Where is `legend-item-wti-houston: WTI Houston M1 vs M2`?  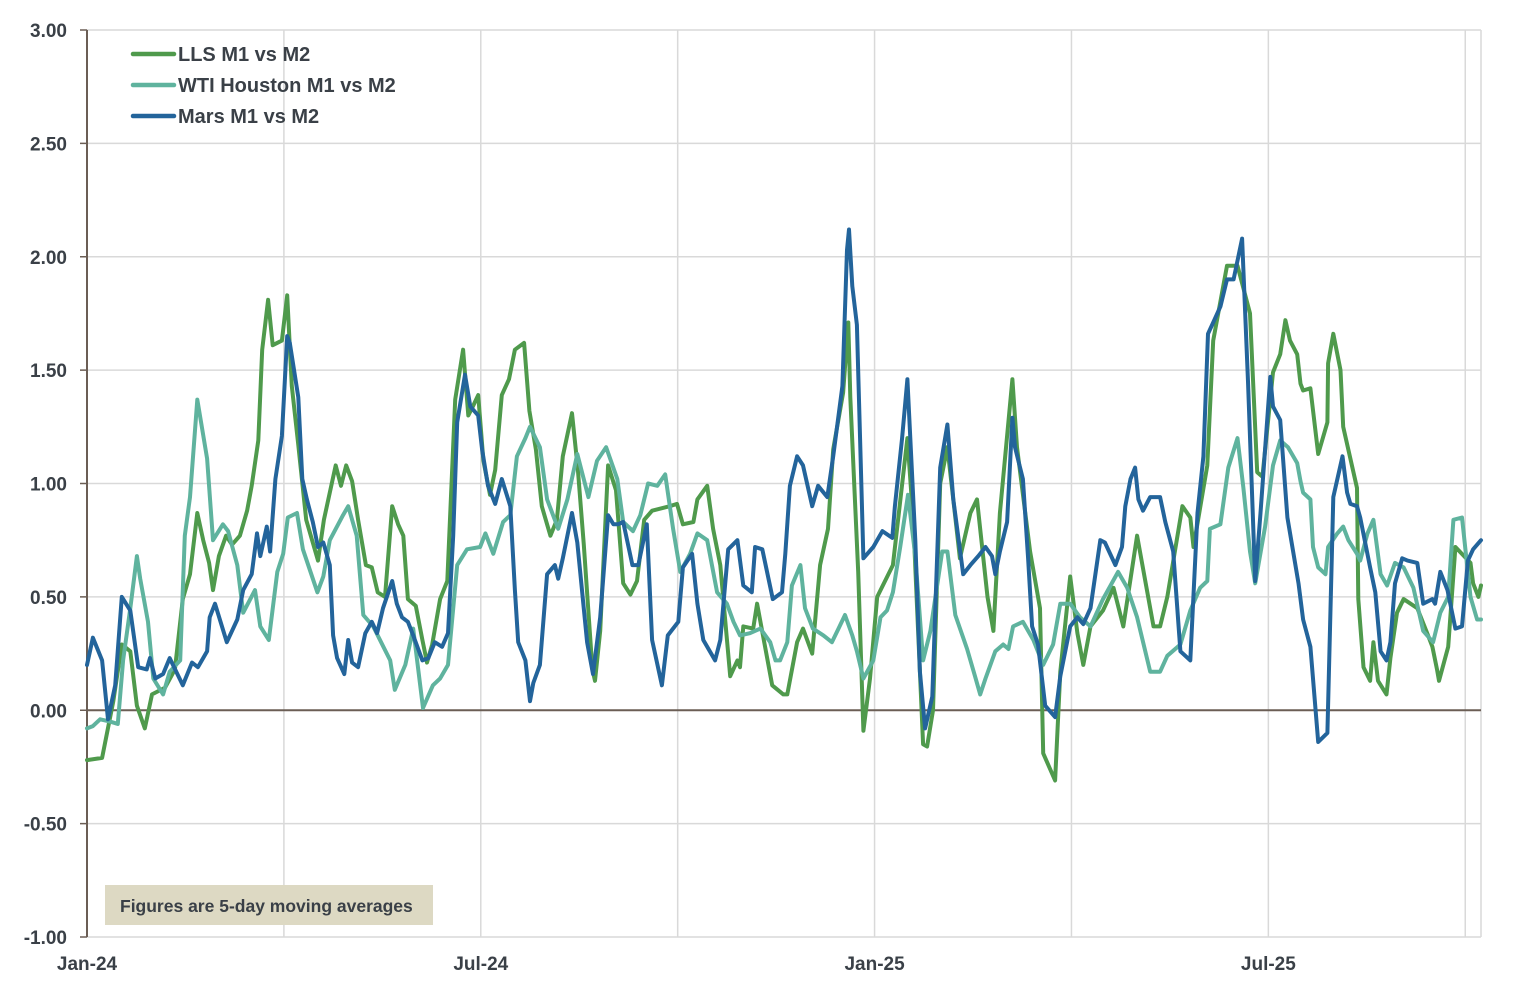 legend-item-wti-houston: WTI Houston M1 vs M2 is located at coordinates (263, 86).